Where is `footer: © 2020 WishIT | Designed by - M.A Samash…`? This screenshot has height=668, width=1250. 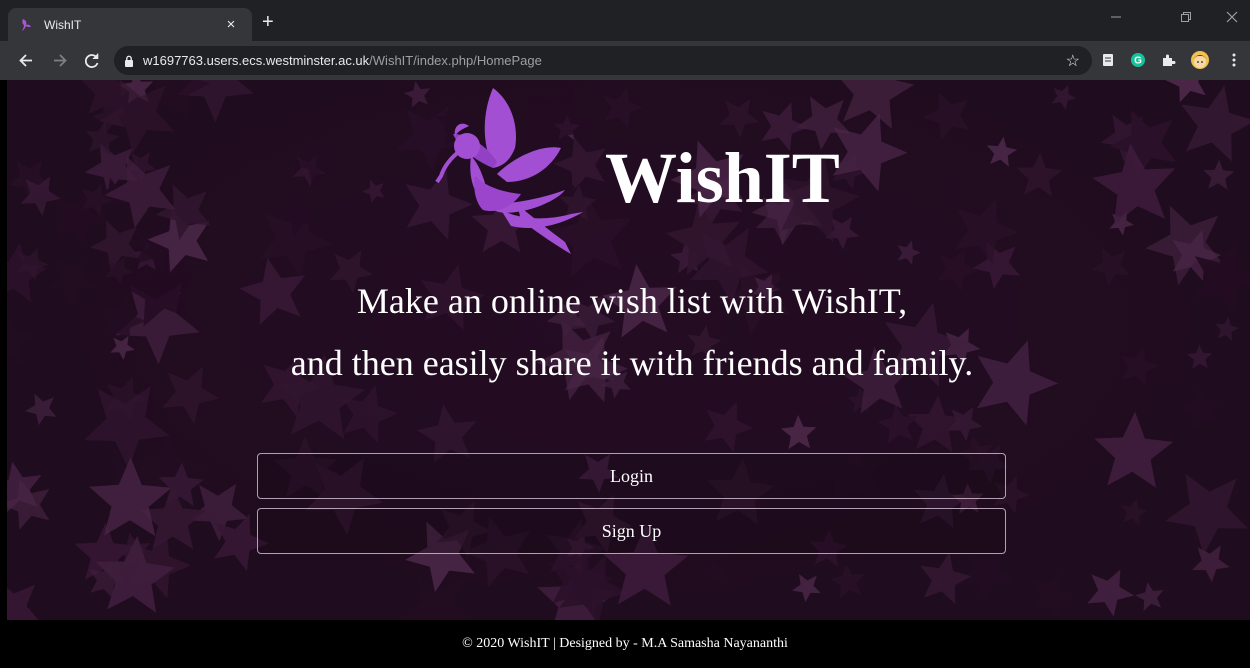
footer: © 2020 WishIT | Designed by - M.A Samash… is located at coordinates (625, 644).